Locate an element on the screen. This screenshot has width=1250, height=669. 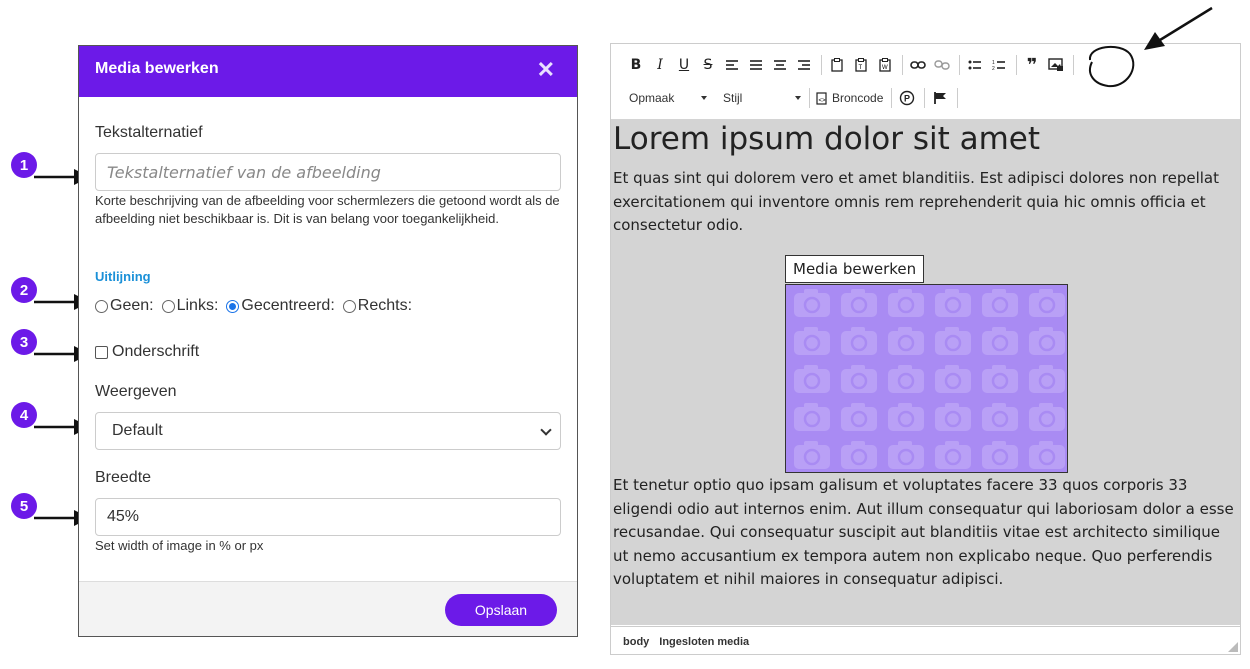
dialog-footer: Opslaan is located at coordinates (328, 608).